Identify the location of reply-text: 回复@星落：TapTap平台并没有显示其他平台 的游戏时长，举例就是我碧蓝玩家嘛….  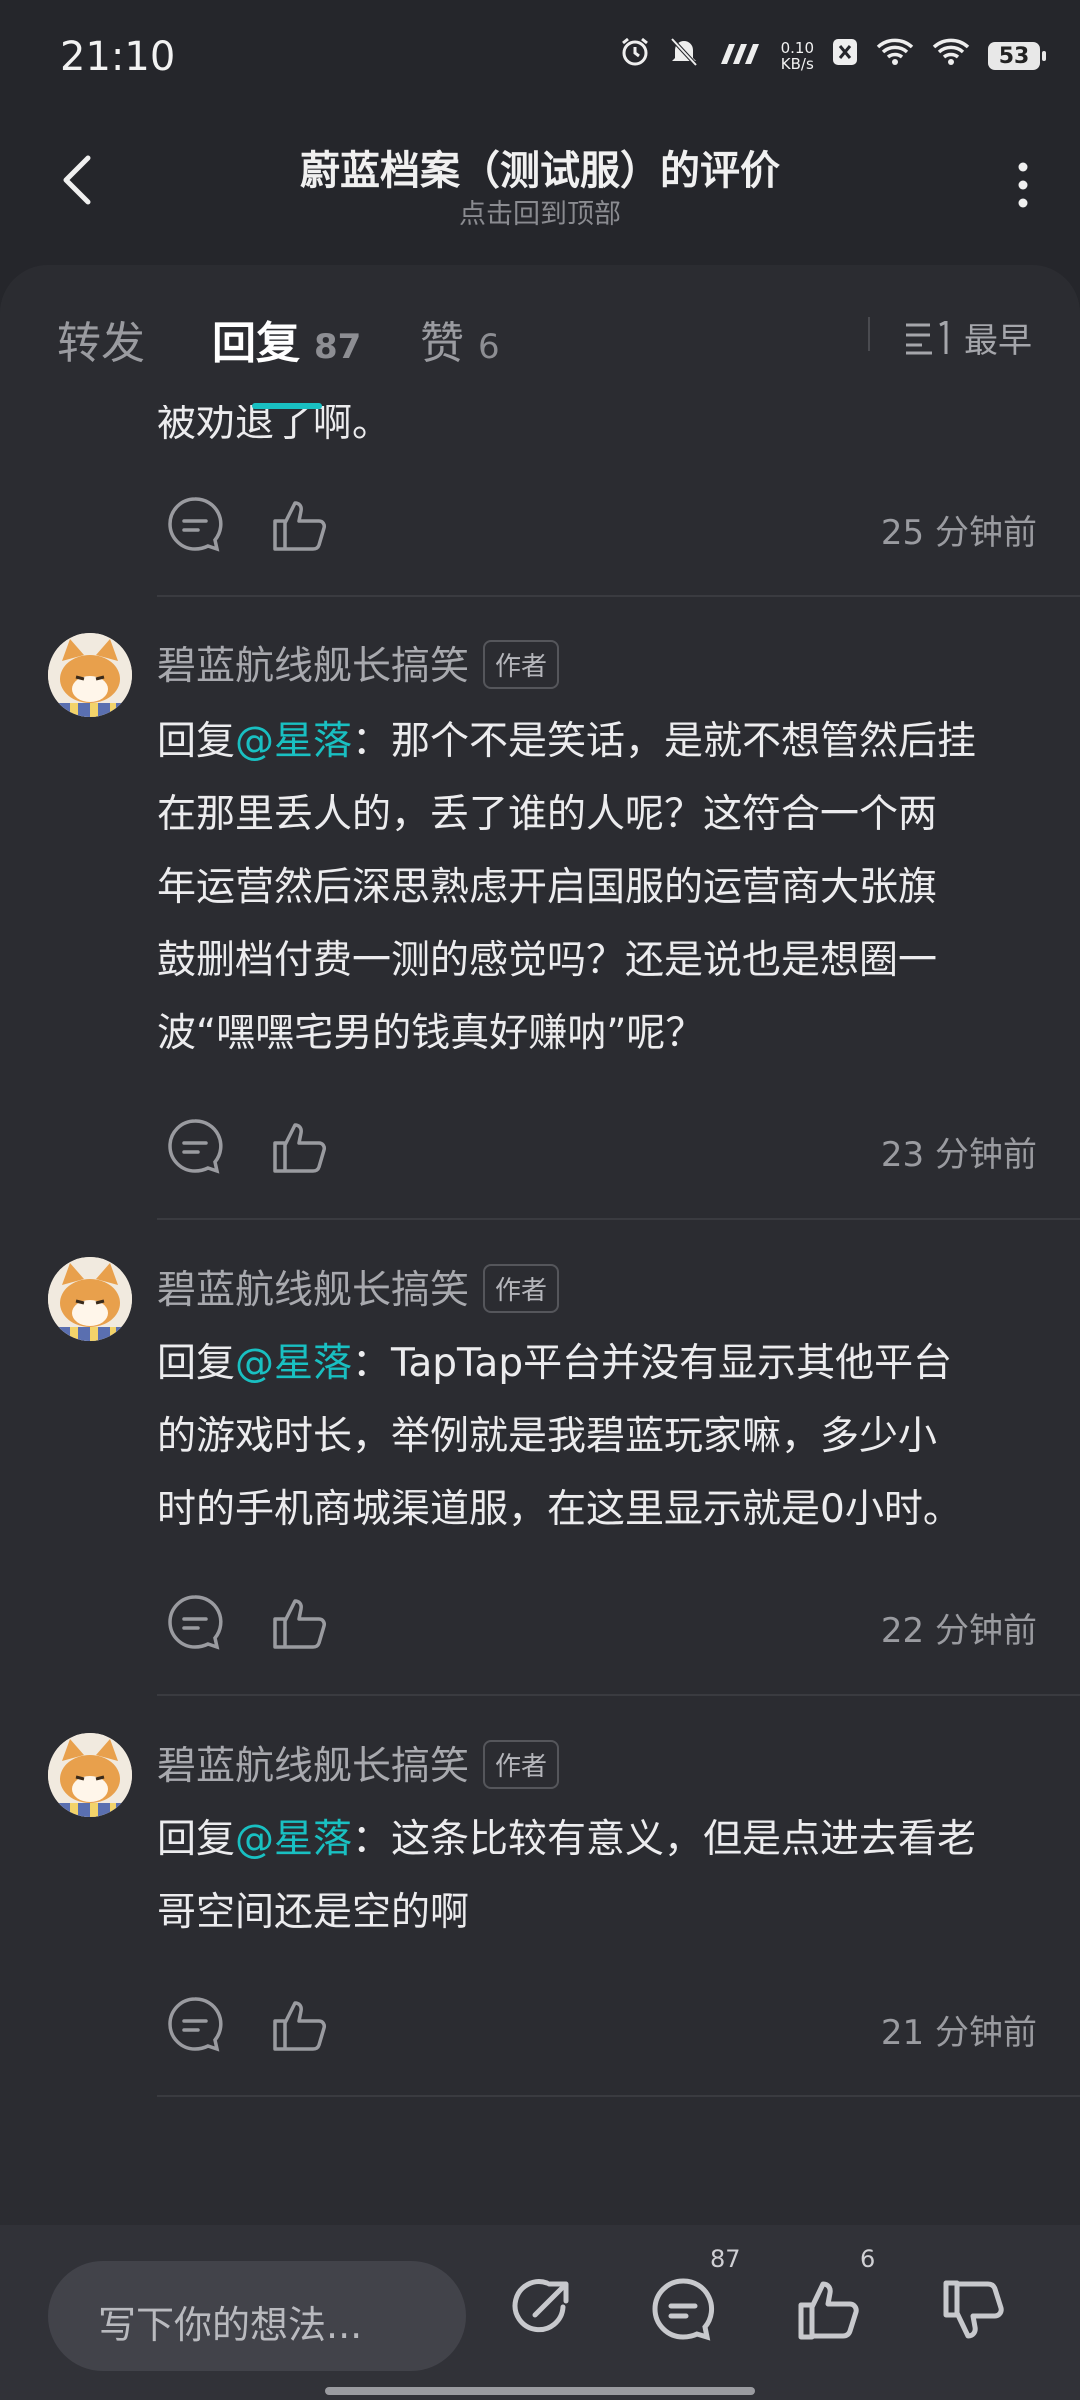
(559, 1436).